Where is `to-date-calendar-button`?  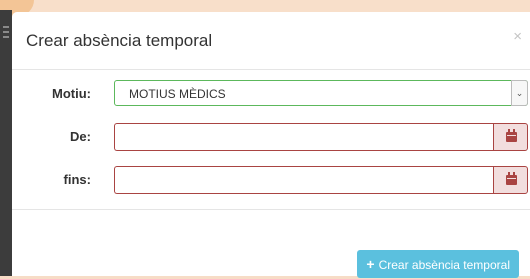 to-date-calendar-button is located at coordinates (510, 180).